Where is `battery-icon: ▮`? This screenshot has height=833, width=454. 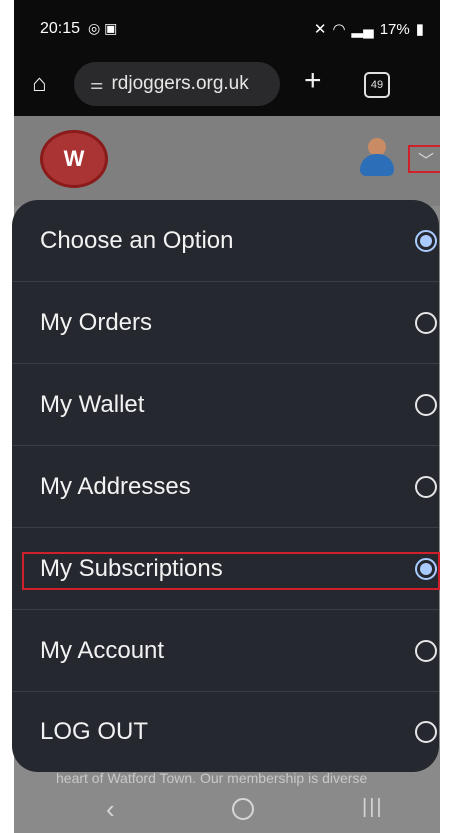
battery-icon: ▮ is located at coordinates (419, 29).